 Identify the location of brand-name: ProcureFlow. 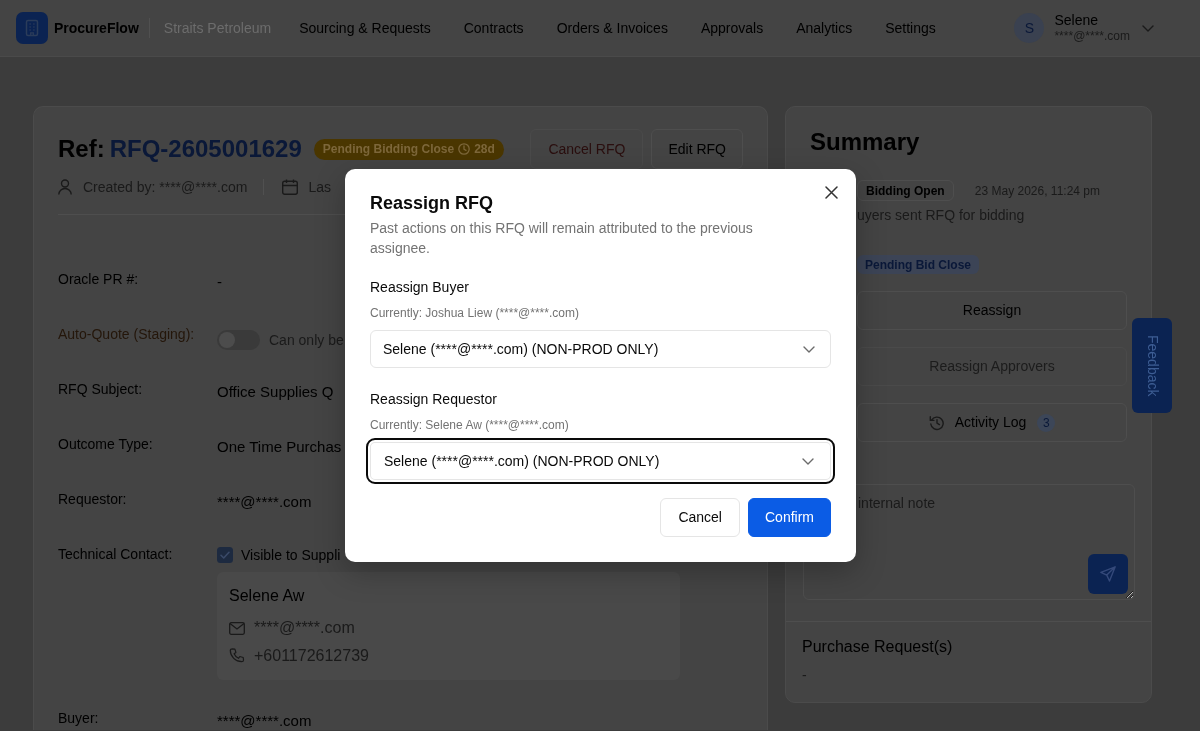
(96, 28).